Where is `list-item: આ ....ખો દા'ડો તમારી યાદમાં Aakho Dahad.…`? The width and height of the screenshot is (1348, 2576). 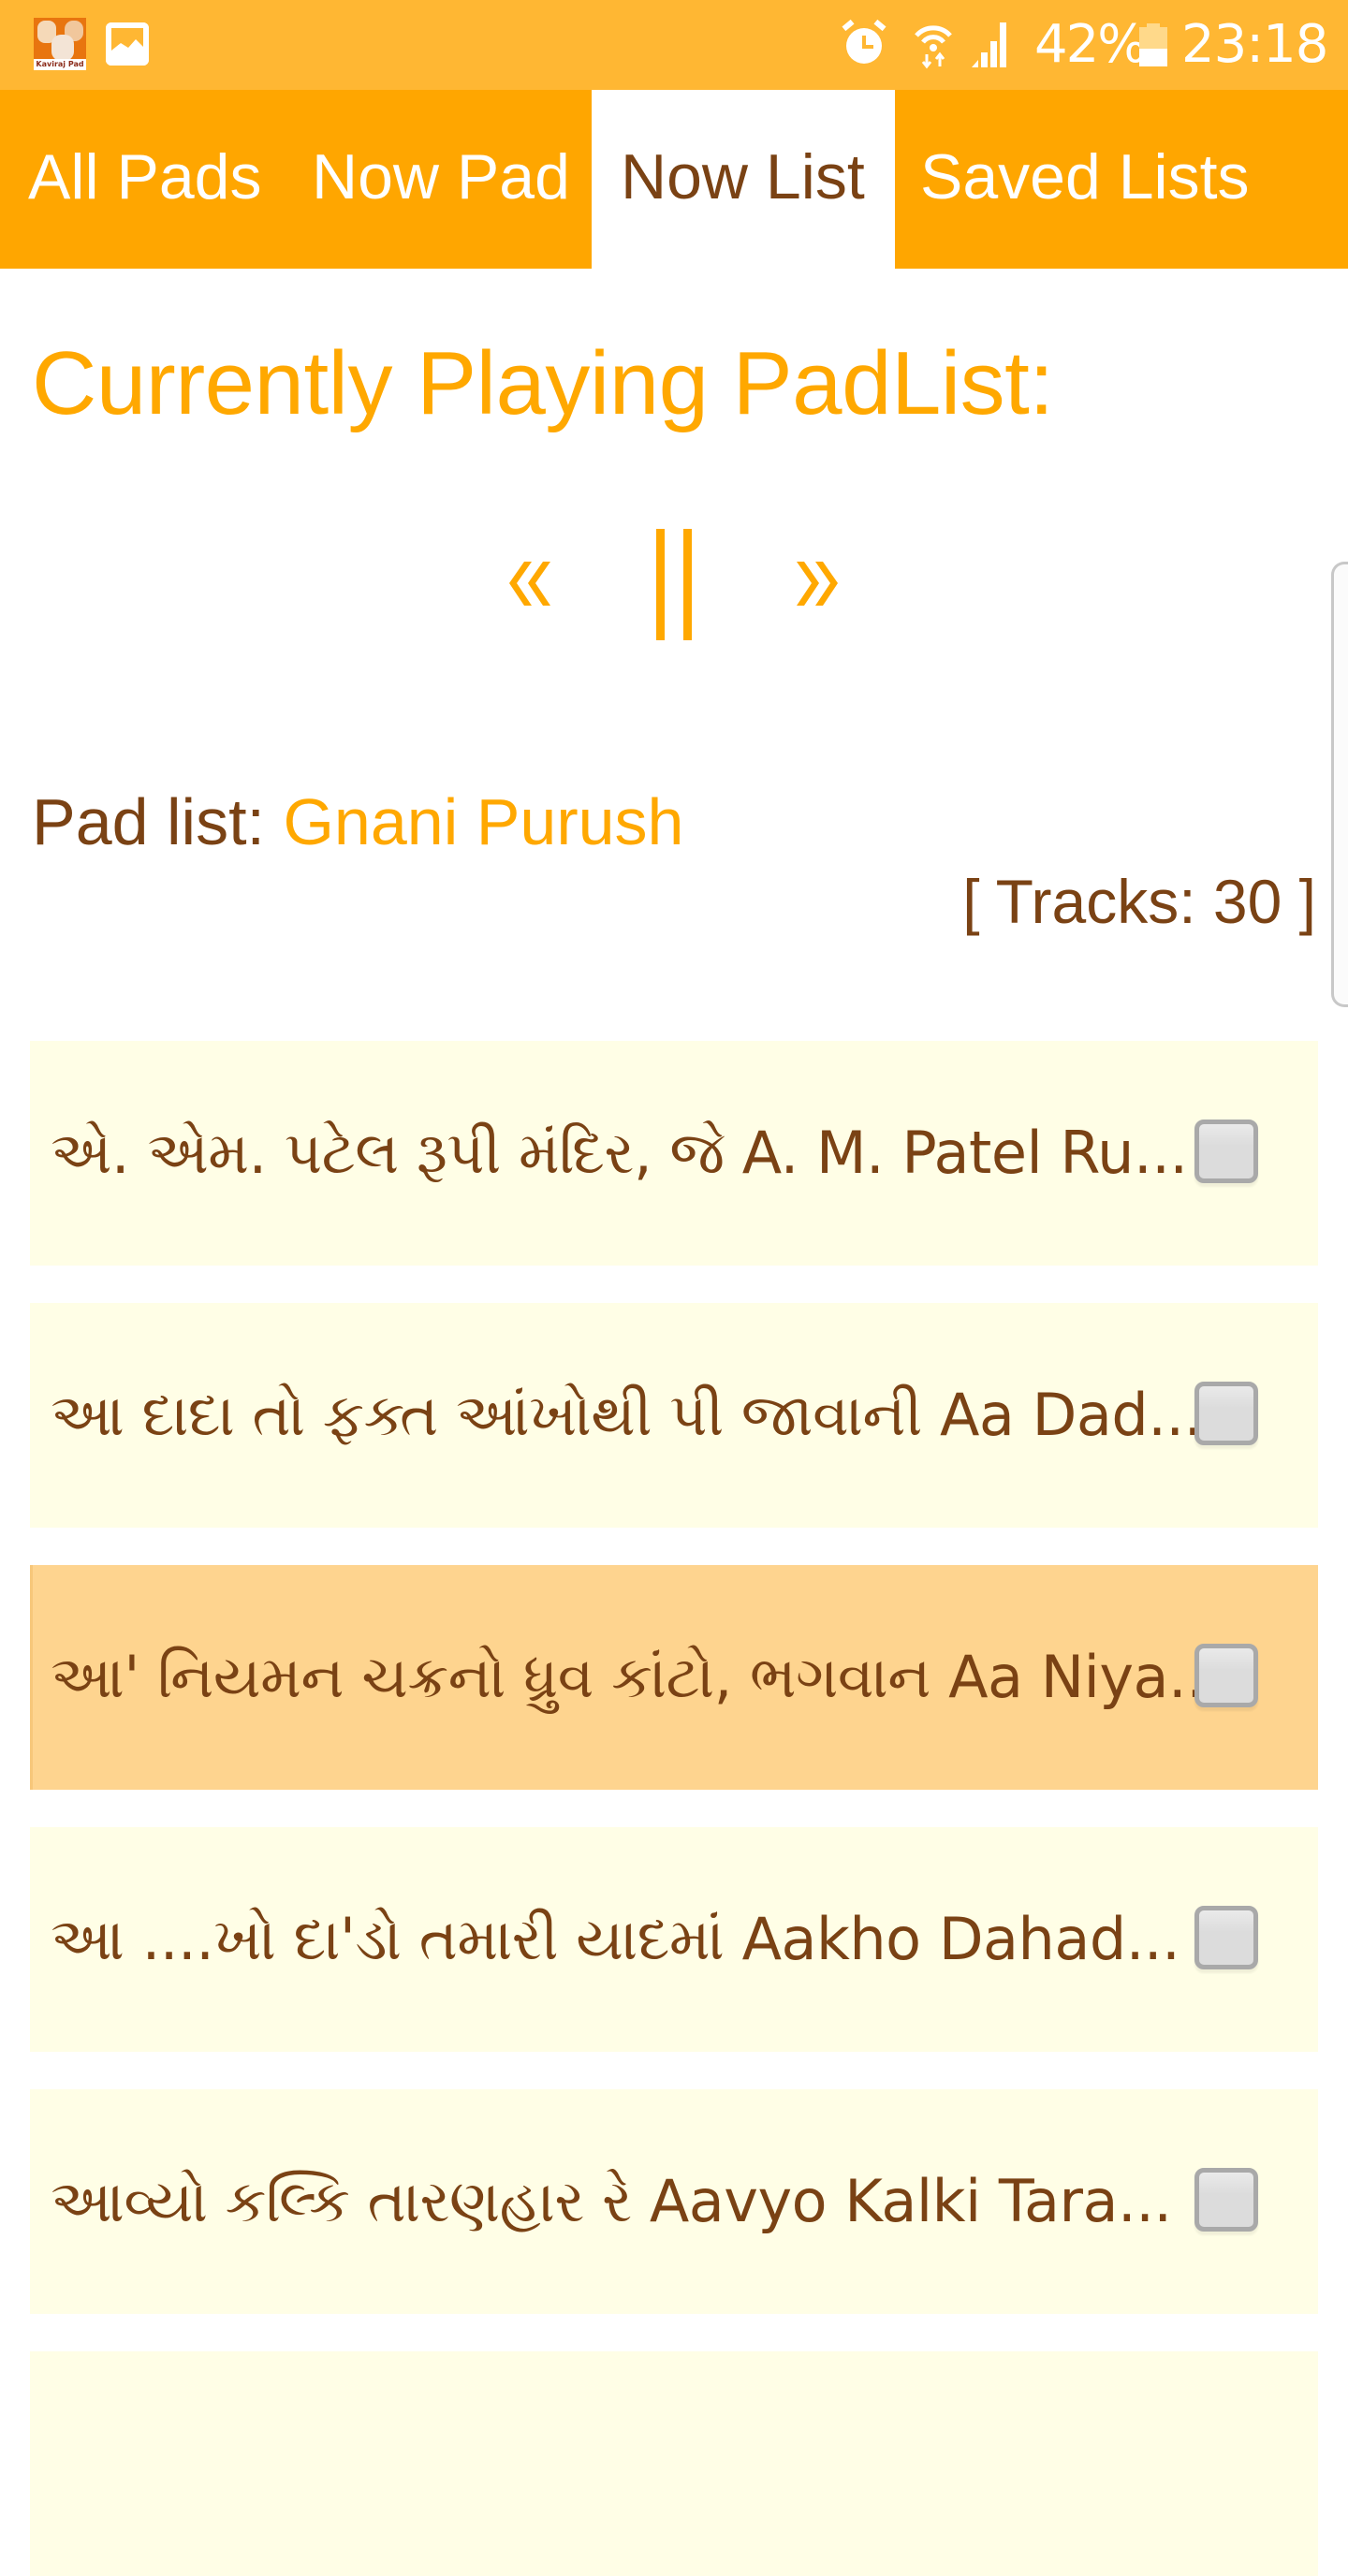
list-item: આ ....ખો દા'ડો તમારી યાદમાં Aakho Dahad.… is located at coordinates (674, 1939).